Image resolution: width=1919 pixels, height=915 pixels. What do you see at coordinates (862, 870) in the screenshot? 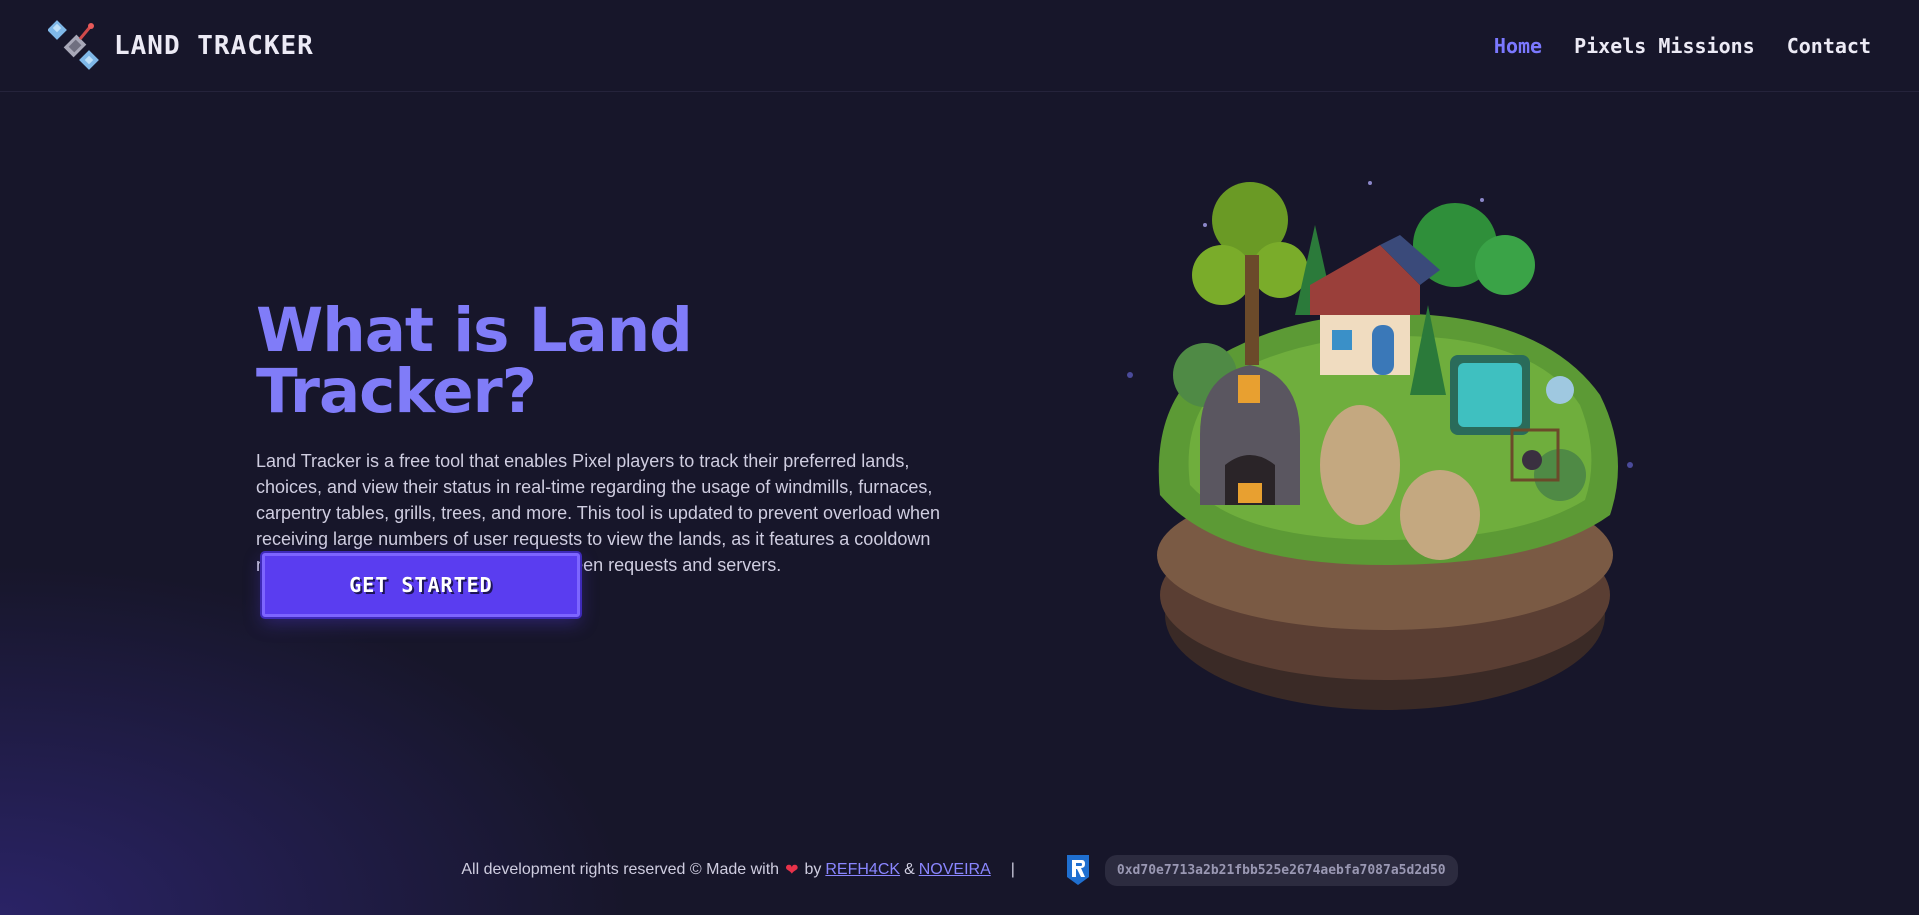
I see `author-refh4ck-link: REFH4CK` at bounding box center [862, 870].